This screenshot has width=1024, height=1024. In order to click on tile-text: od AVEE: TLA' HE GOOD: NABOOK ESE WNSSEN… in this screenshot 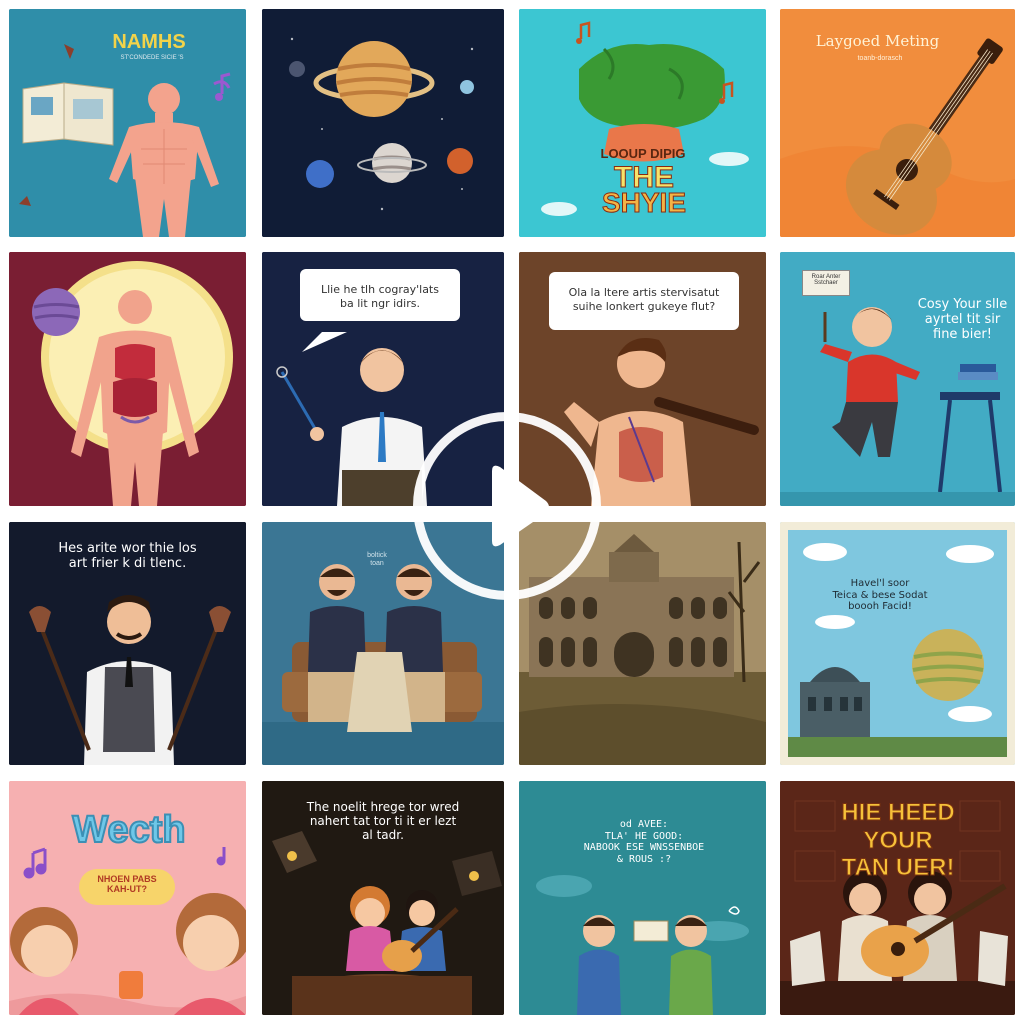, I will do `click(644, 842)`.